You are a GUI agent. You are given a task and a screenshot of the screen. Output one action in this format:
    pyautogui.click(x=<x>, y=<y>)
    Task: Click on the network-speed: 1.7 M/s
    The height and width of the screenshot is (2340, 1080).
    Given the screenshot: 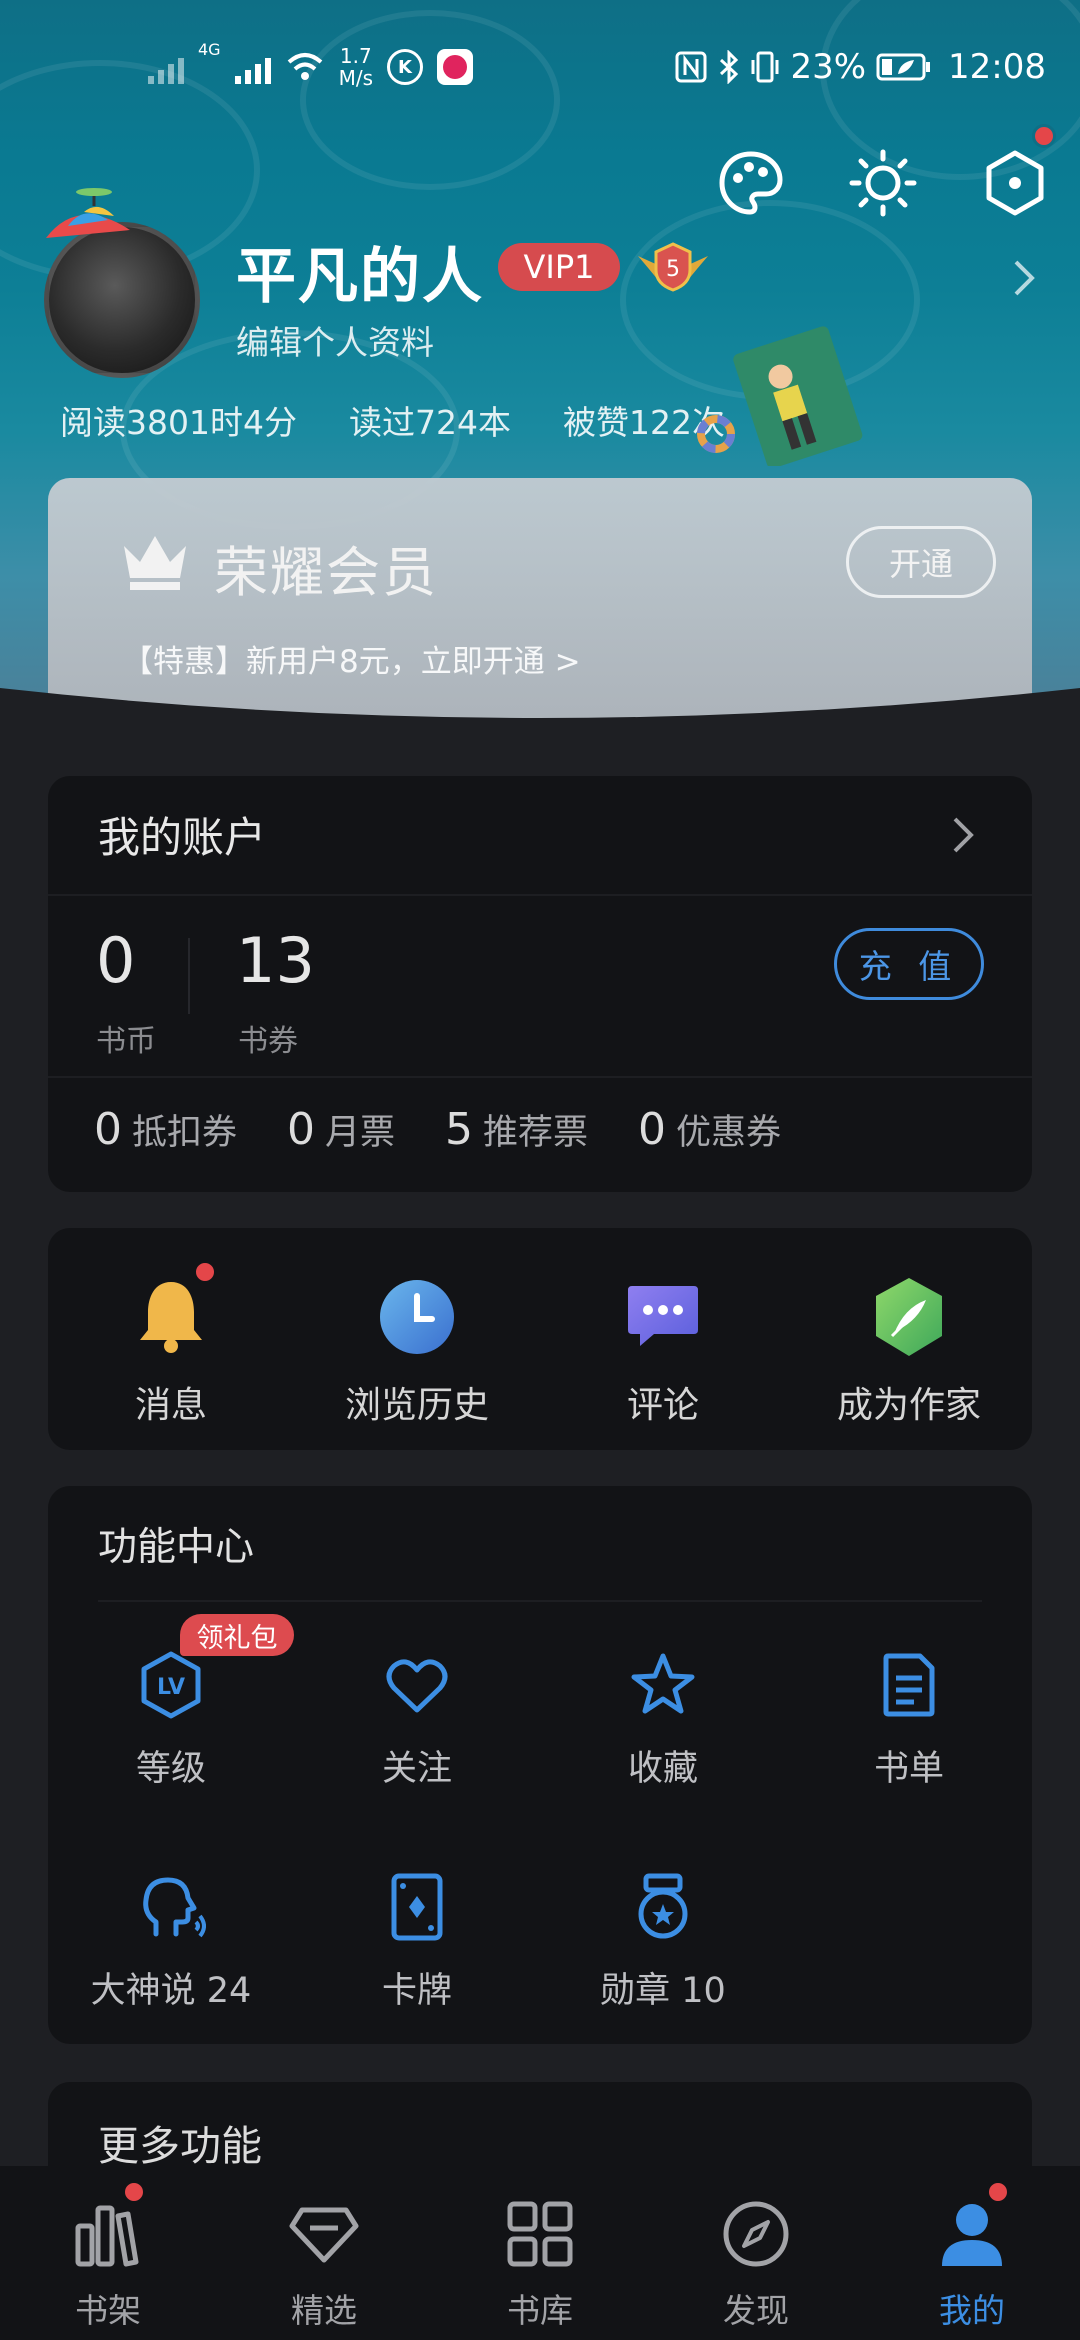 What is the action you would take?
    pyautogui.click(x=356, y=67)
    